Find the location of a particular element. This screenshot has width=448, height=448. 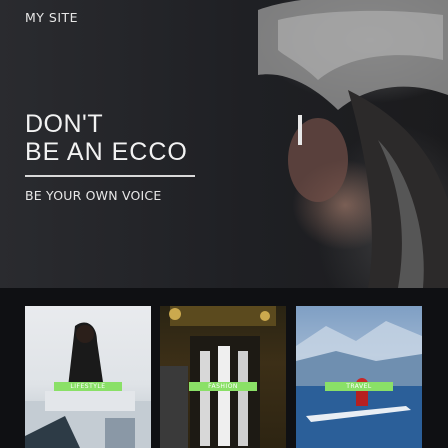

headline-line-2: BE AN ECCO is located at coordinates (106, 152).